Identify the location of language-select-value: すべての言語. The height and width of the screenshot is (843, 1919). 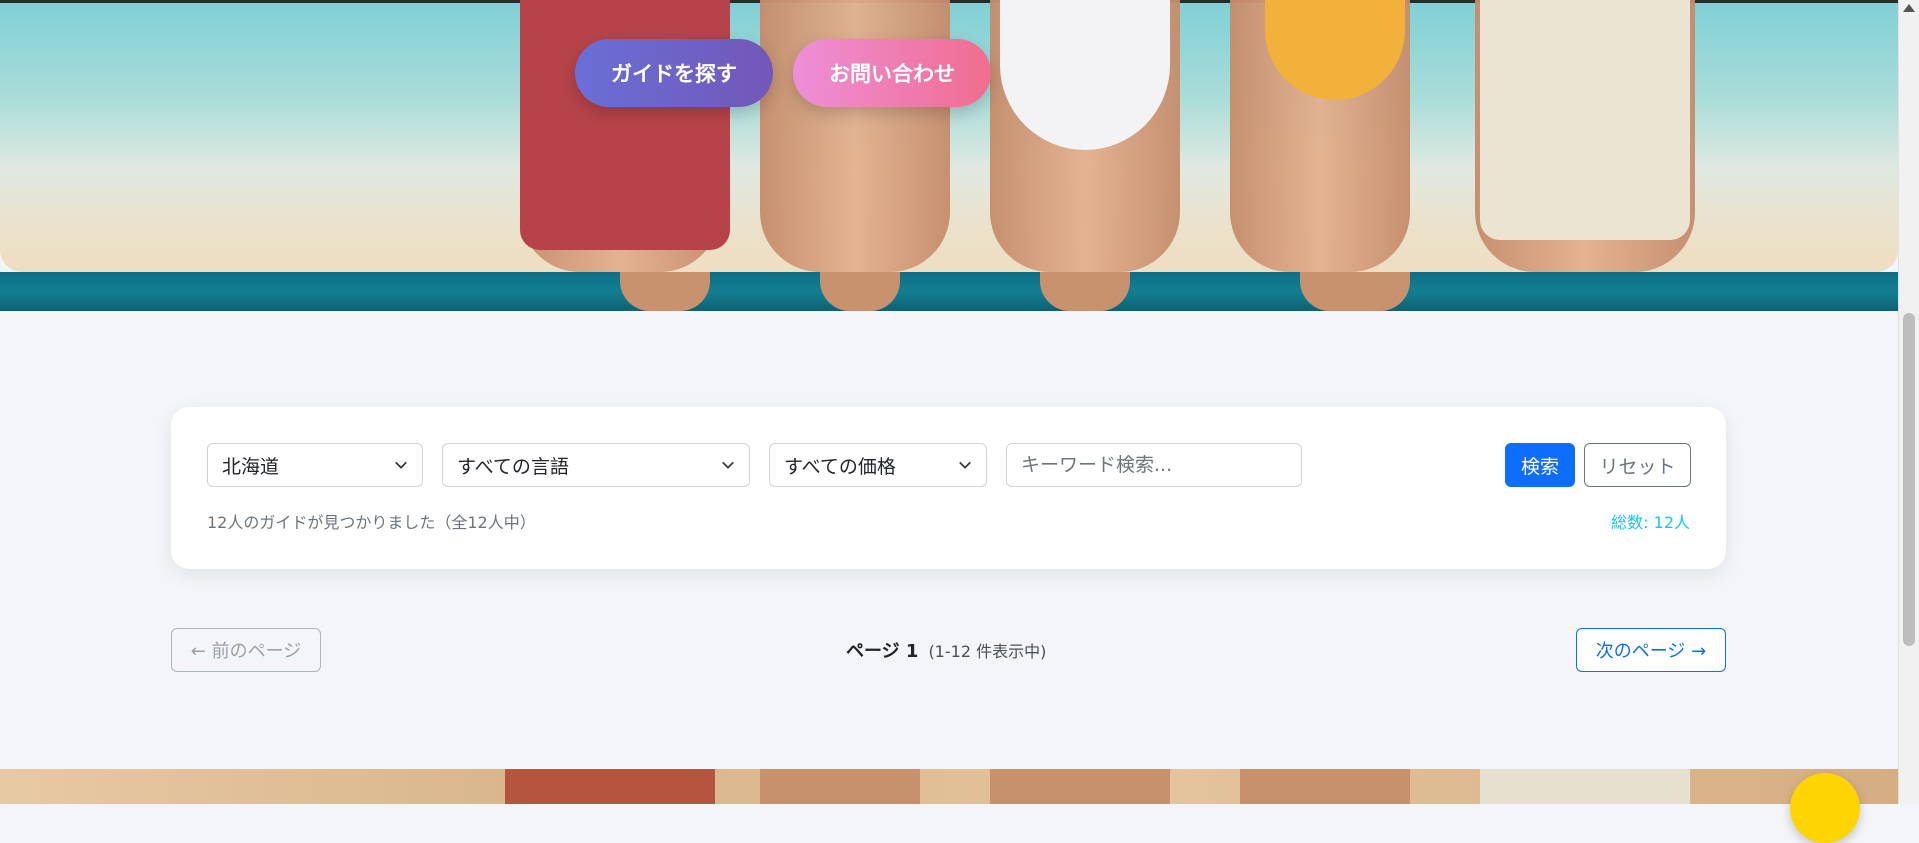
(513, 466).